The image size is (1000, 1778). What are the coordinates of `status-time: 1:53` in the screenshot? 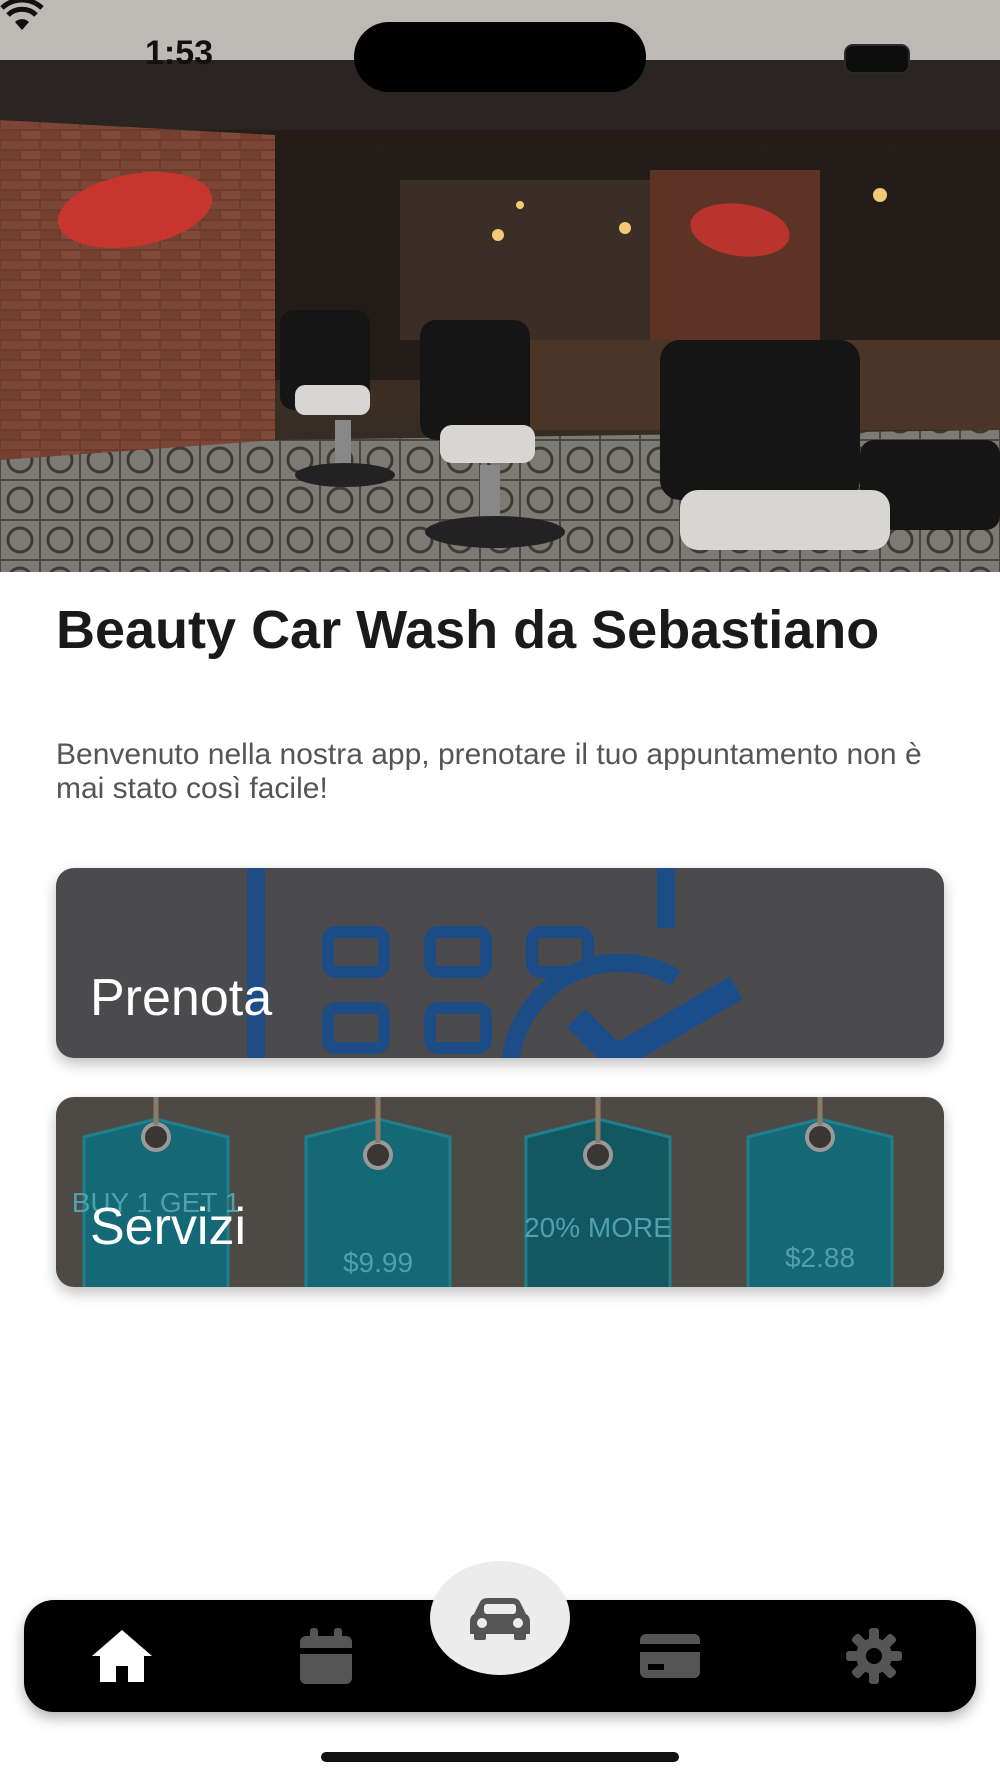 It's located at (179, 53).